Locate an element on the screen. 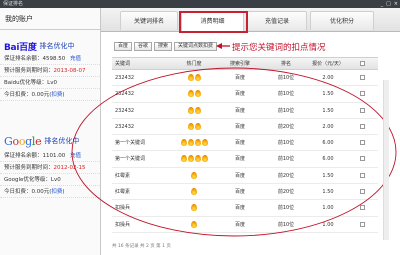  table-row: 232432 百度 前10位 2.00 is located at coordinates (245, 78).